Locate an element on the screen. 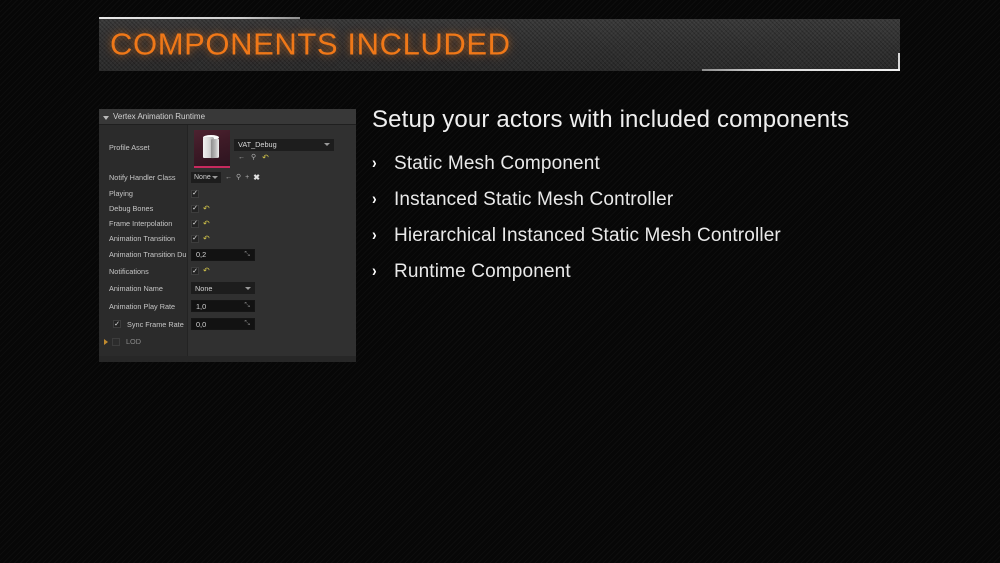 The height and width of the screenshot is (563, 1000). bullet-item-runtime-component: › Runtime Component is located at coordinates (672, 279).